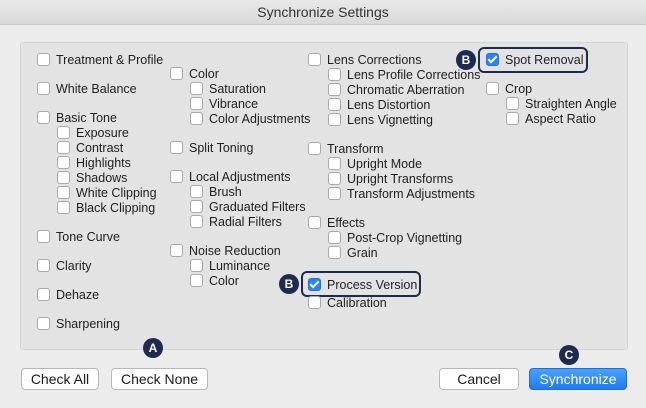 The height and width of the screenshot is (408, 646). I want to click on option-contrast: Contrast, so click(90, 147).